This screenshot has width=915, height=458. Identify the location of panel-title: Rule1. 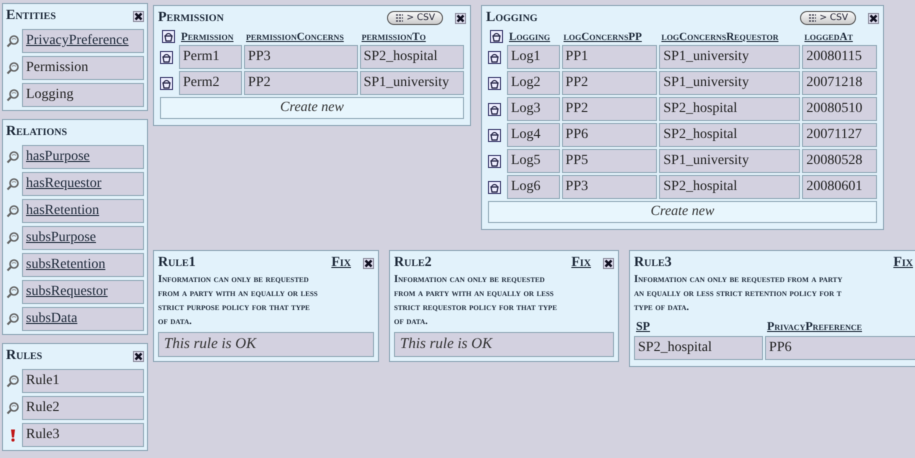
(177, 263).